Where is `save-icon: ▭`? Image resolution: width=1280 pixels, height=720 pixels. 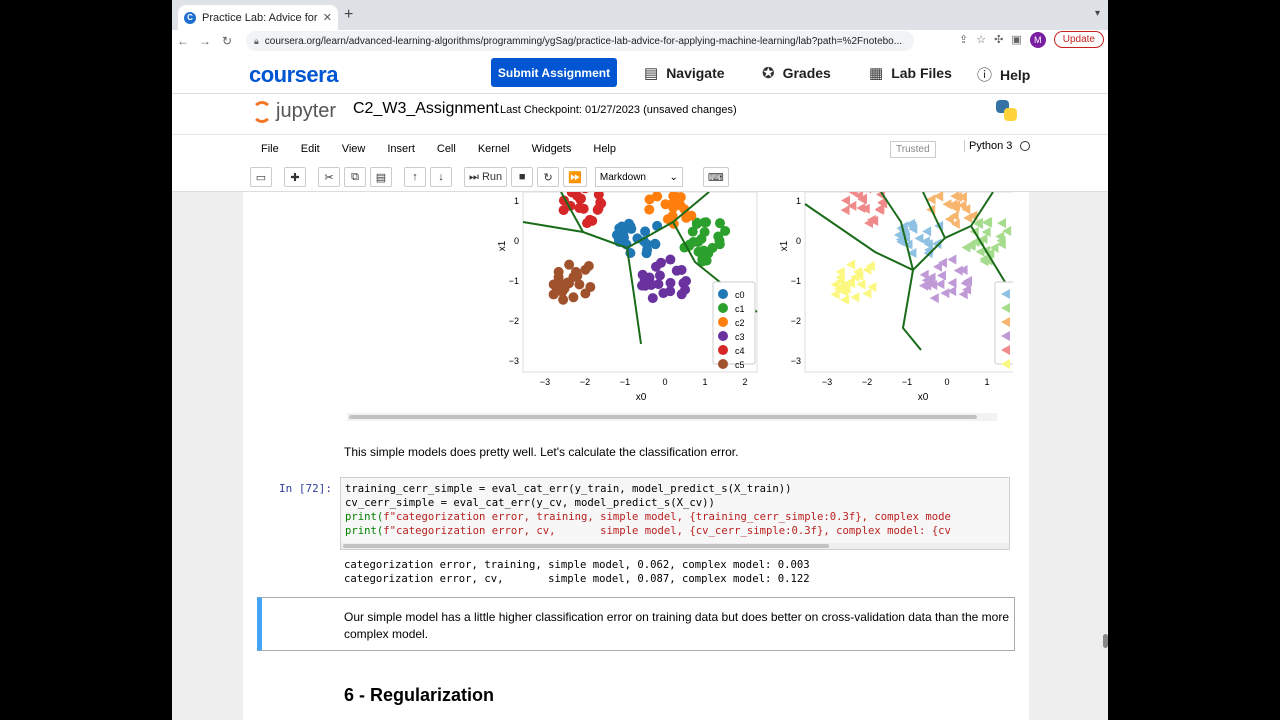 save-icon: ▭ is located at coordinates (261, 177).